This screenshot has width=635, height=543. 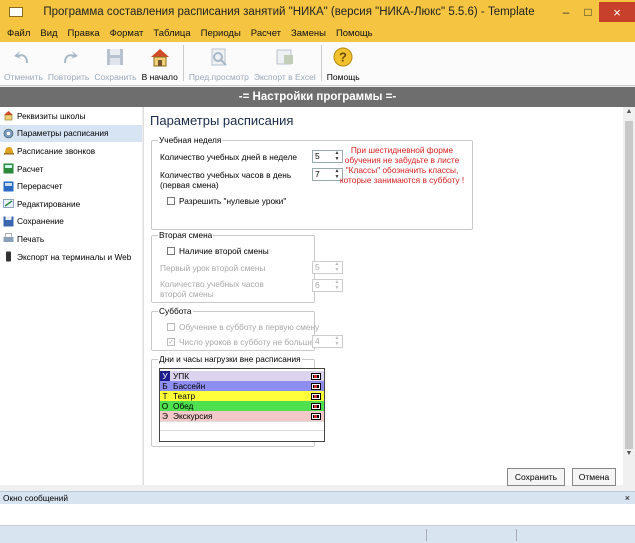 I want to click on second-shift-hours-stepper: 6 ▲ ▼, so click(x=327, y=285).